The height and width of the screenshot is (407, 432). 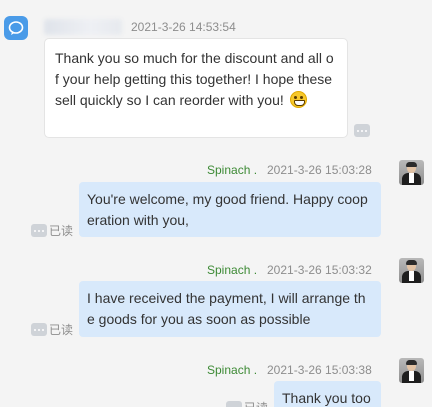 What do you see at coordinates (319, 170) in the screenshot?
I see `message-timestamp: 2021-3-26 15:03:28` at bounding box center [319, 170].